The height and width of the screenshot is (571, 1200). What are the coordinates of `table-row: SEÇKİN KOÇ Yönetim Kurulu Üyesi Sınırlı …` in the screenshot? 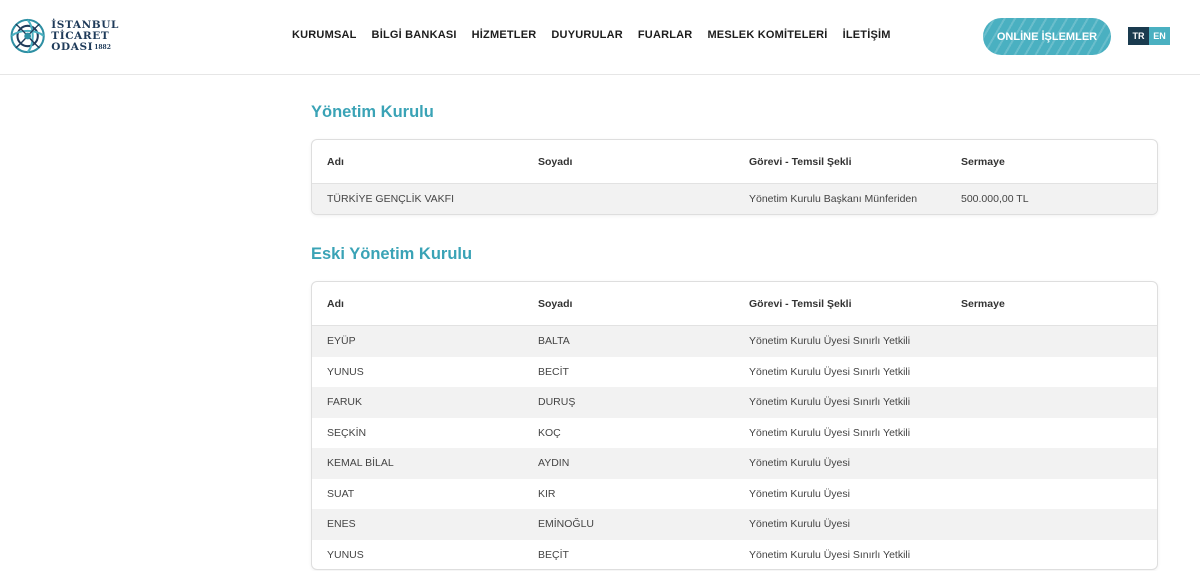 It's located at (734, 433).